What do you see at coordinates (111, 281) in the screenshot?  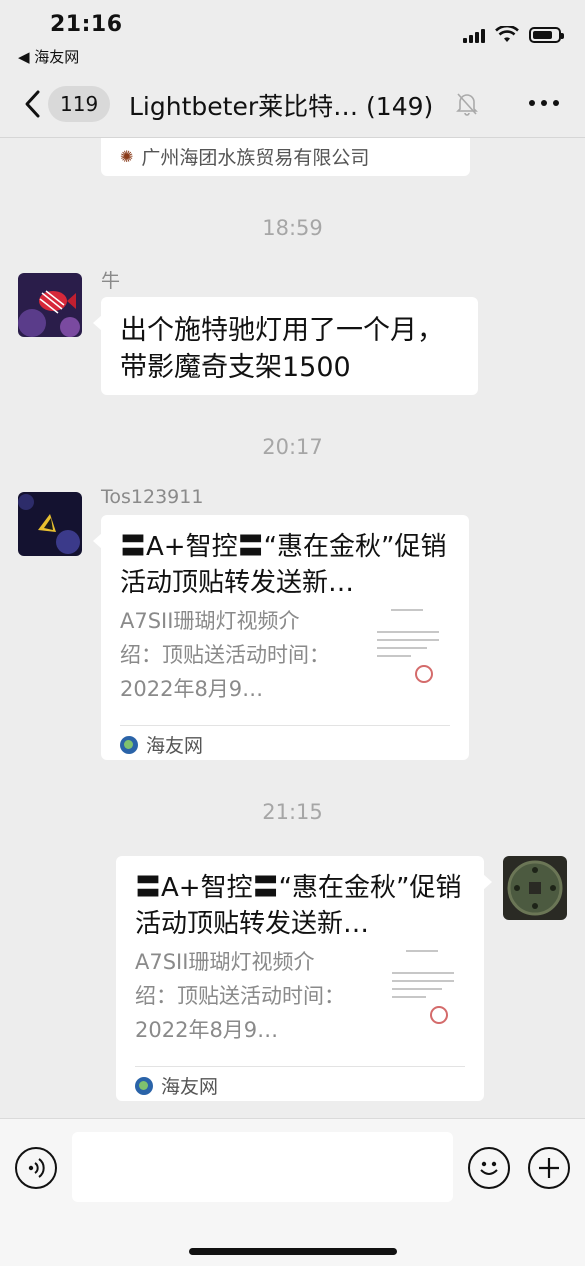 I see `sender-name: 牛` at bounding box center [111, 281].